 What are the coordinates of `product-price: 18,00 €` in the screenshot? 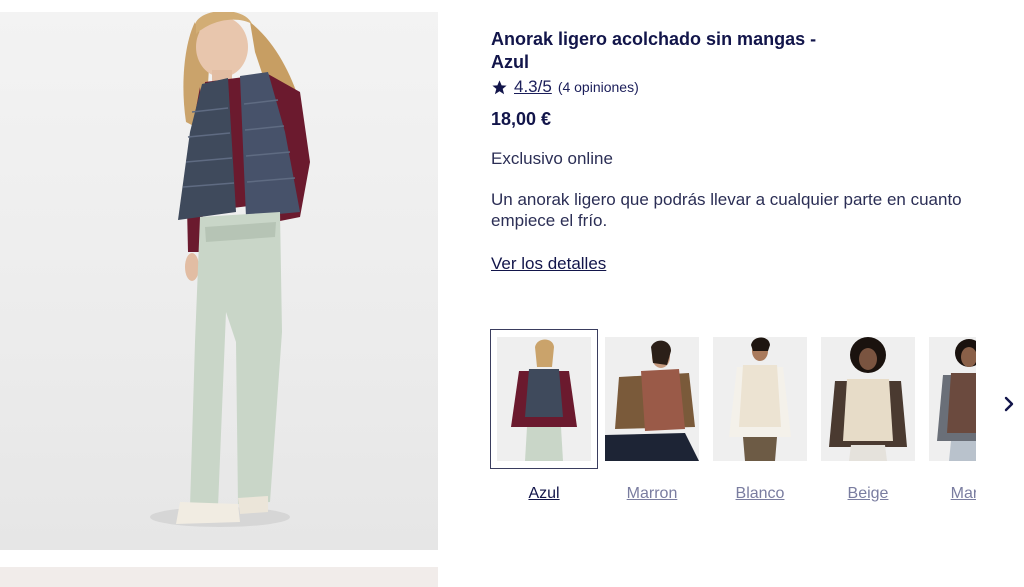 It's located at (521, 119).